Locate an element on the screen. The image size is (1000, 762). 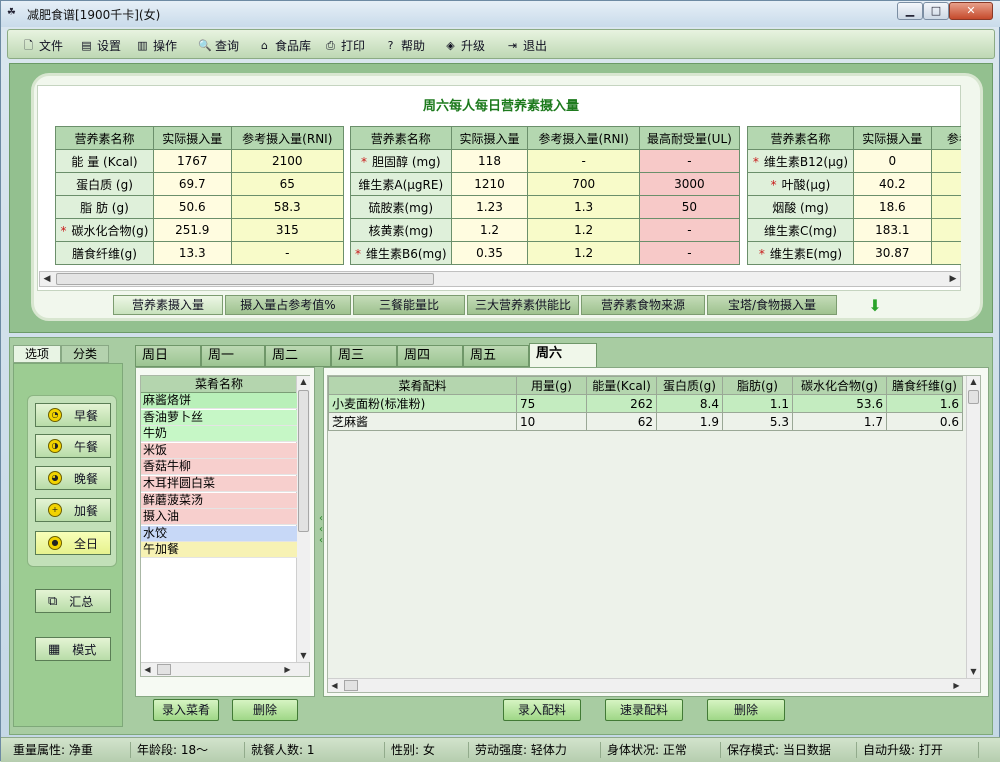
column-header: 营养素名称 is located at coordinates (401, 138).